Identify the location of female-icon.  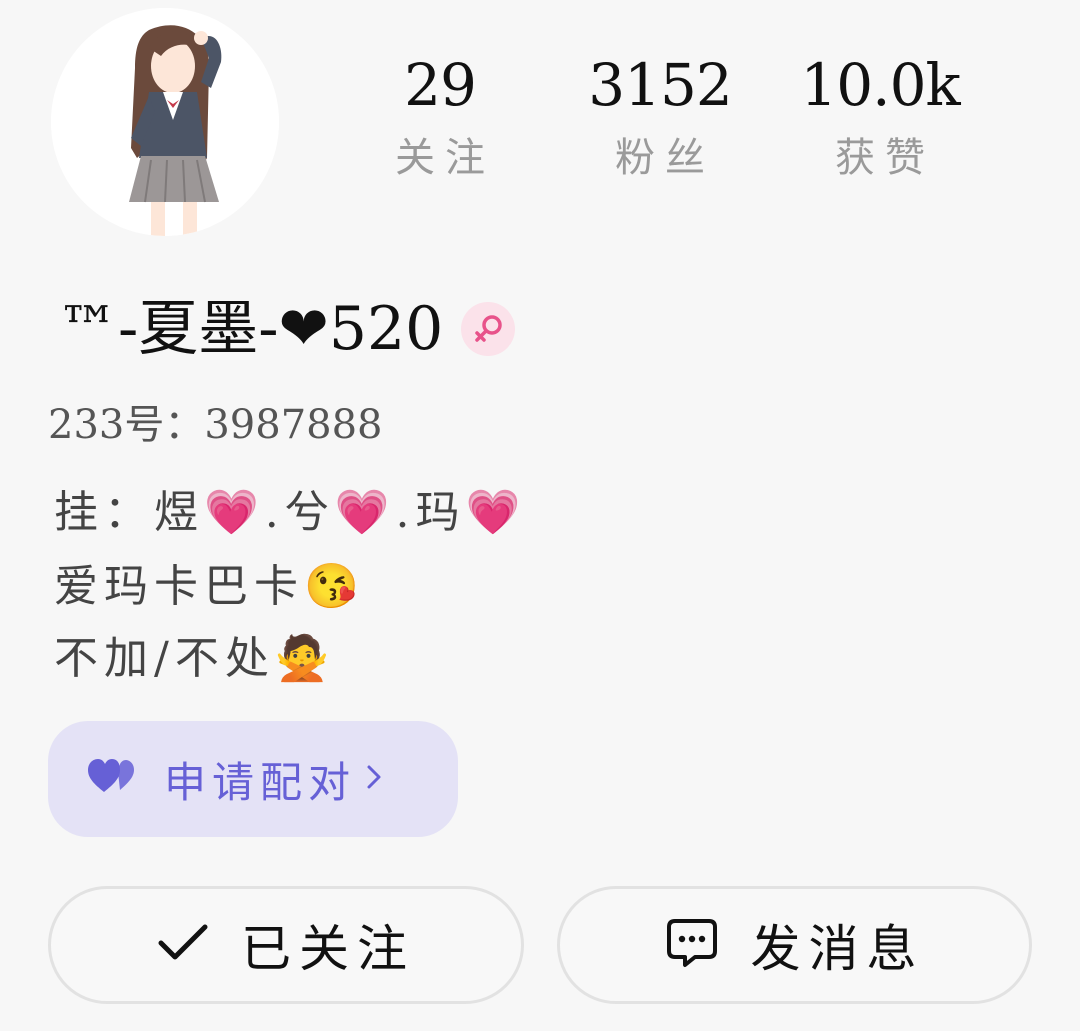
(488, 329).